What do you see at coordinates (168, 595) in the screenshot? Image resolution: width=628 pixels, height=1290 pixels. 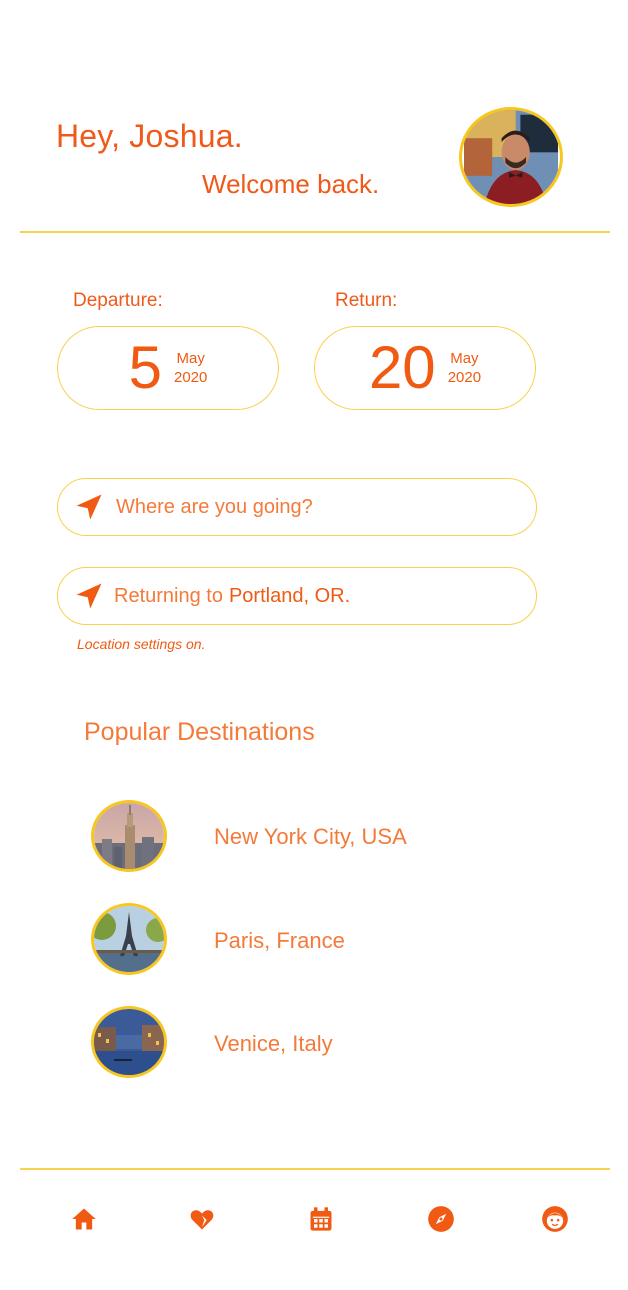 I see `returning-prefix: Returning to` at bounding box center [168, 595].